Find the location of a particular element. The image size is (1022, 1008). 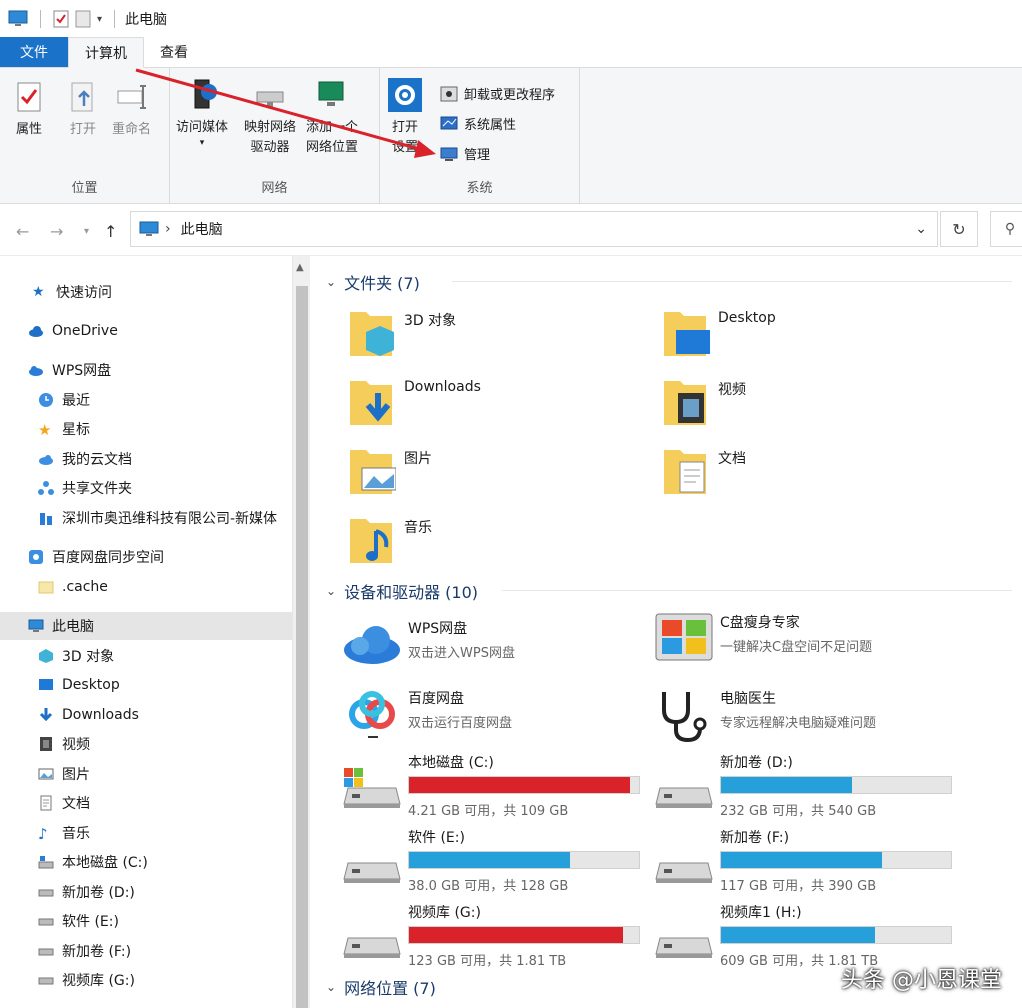

sidebar-item-starred: ★ 星标 is located at coordinates (146, 429).